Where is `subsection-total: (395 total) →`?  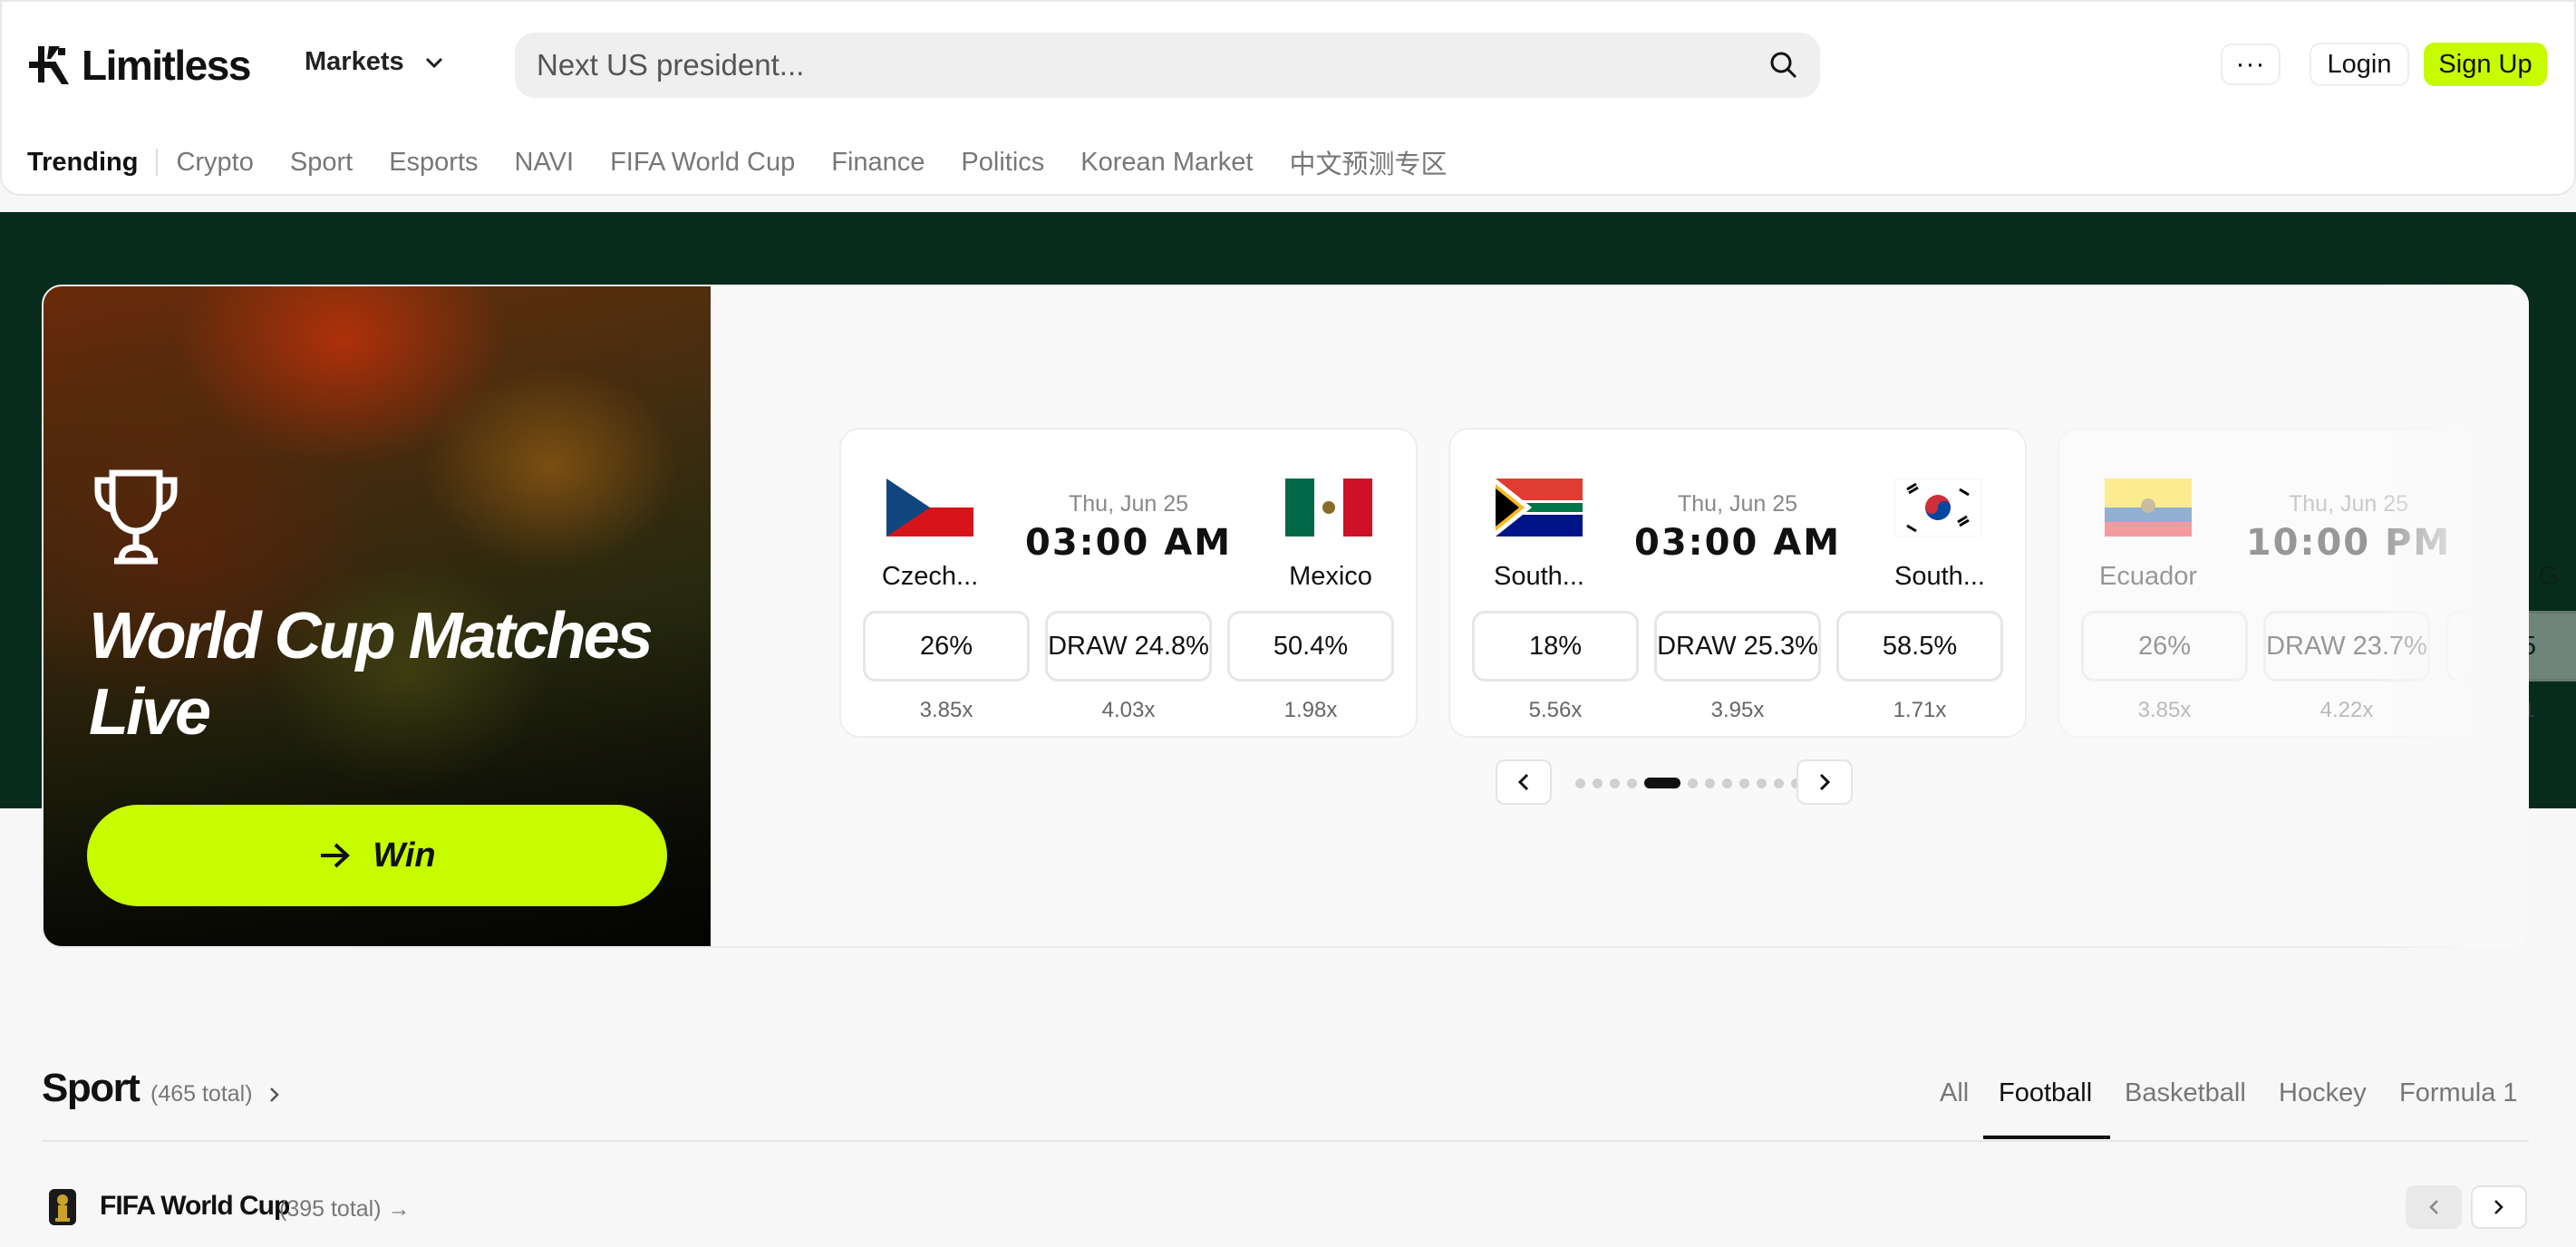 subsection-total: (395 total) → is located at coordinates (345, 1209).